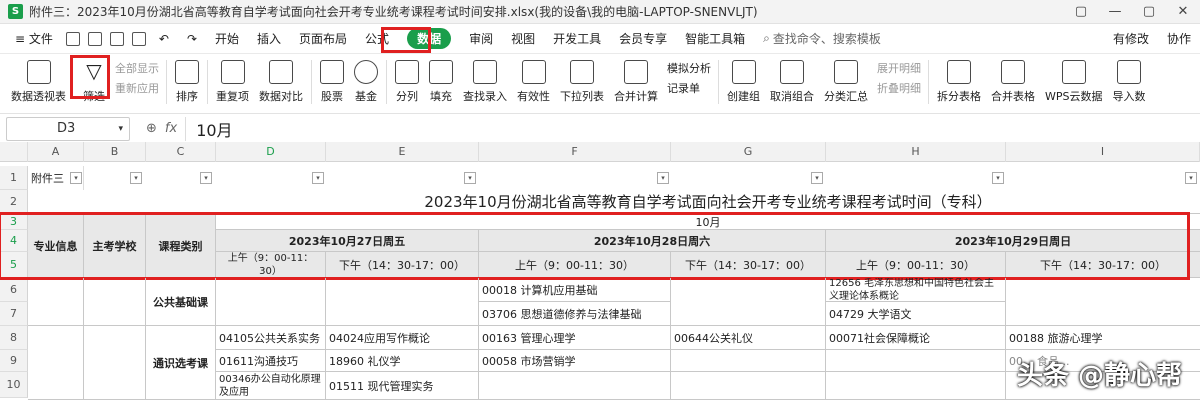 This screenshot has width=1200, height=400. I want to click on row-header-2: 2, so click(14, 202).